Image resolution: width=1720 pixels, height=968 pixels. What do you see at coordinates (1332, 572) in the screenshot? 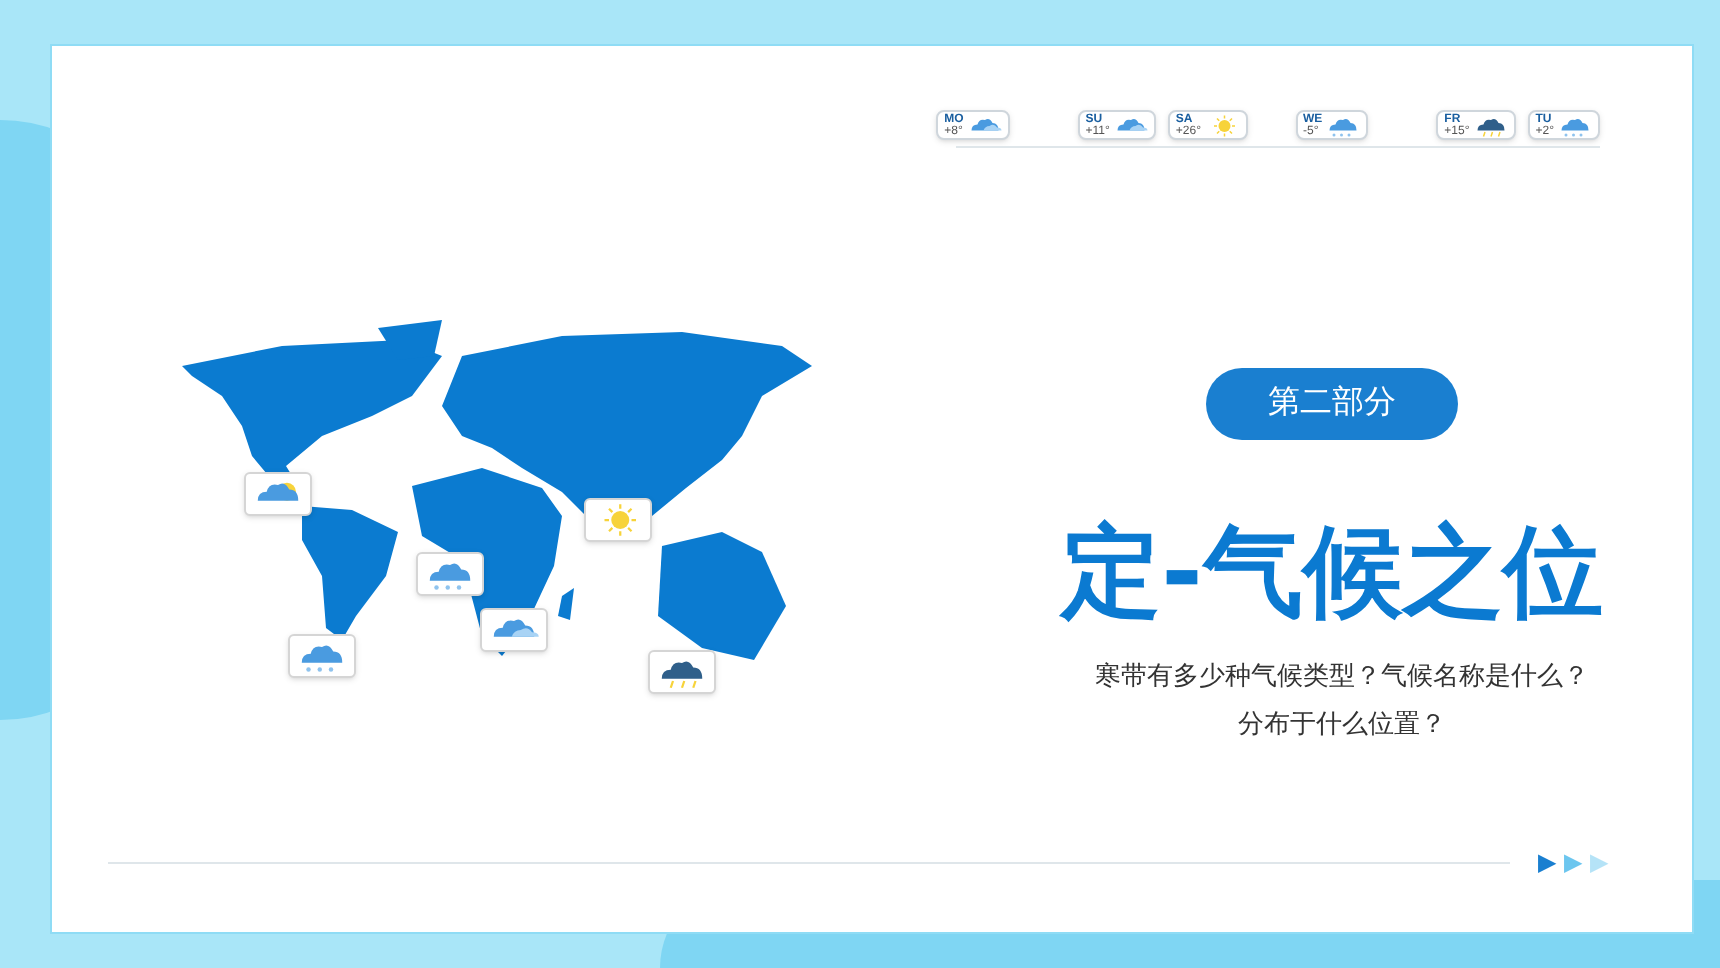
I see `slide-title: 定-气候之位` at bounding box center [1332, 572].